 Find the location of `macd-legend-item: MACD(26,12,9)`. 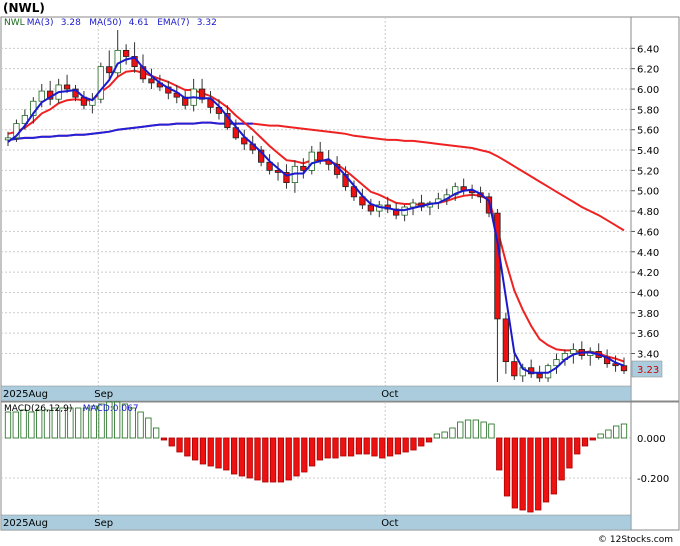

macd-legend-item: MACD(26,12,9) is located at coordinates (38, 409).